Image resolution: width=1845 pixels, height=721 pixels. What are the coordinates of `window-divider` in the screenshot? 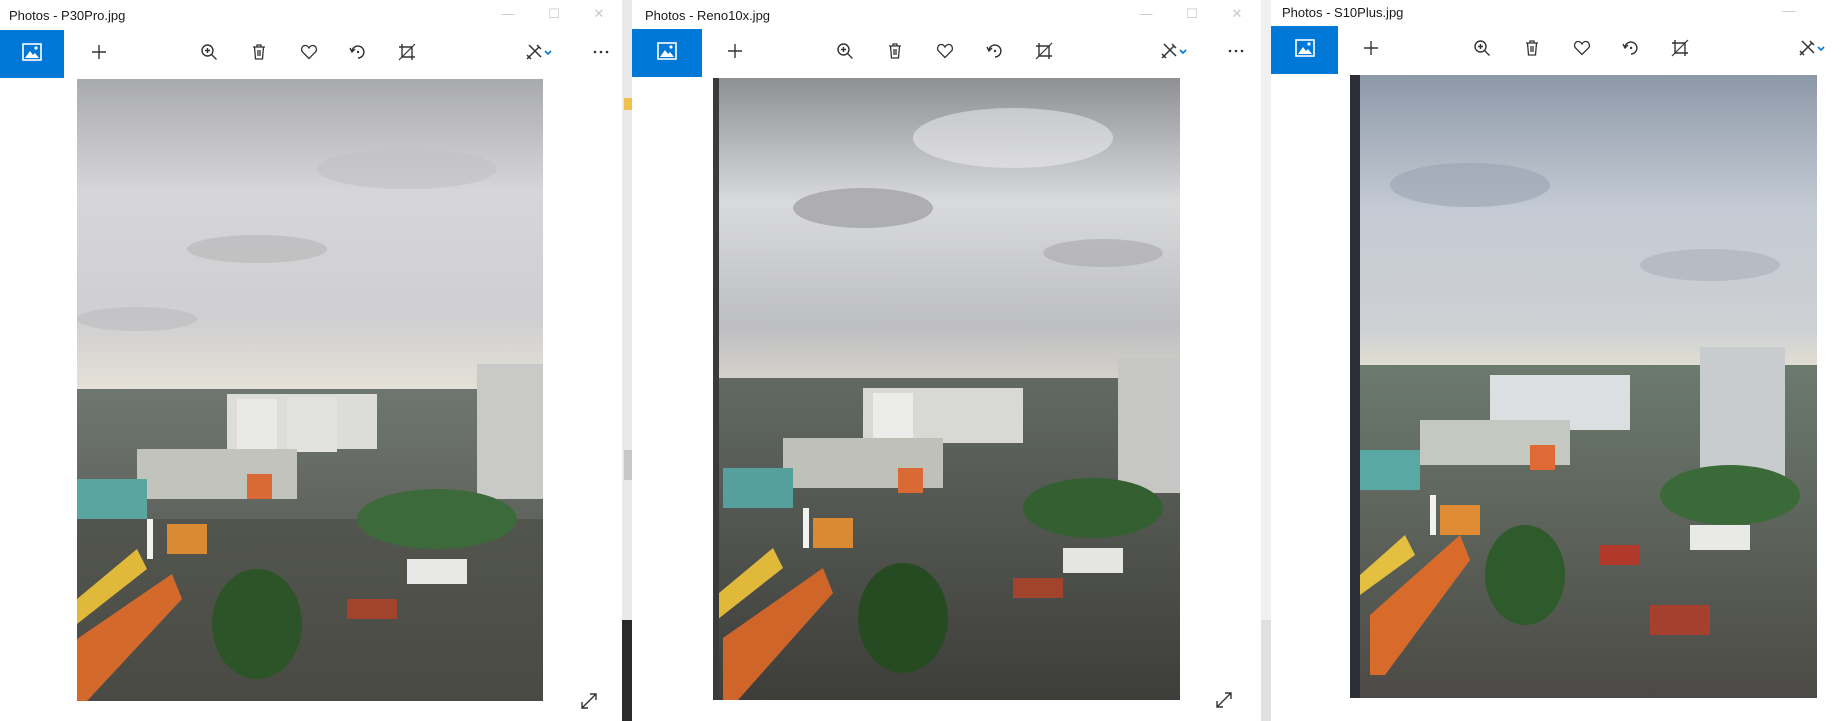 It's located at (1266, 360).